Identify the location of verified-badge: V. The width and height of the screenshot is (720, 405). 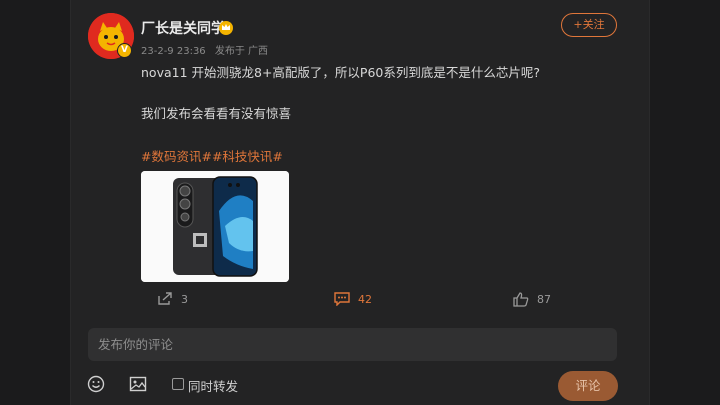
(124, 50).